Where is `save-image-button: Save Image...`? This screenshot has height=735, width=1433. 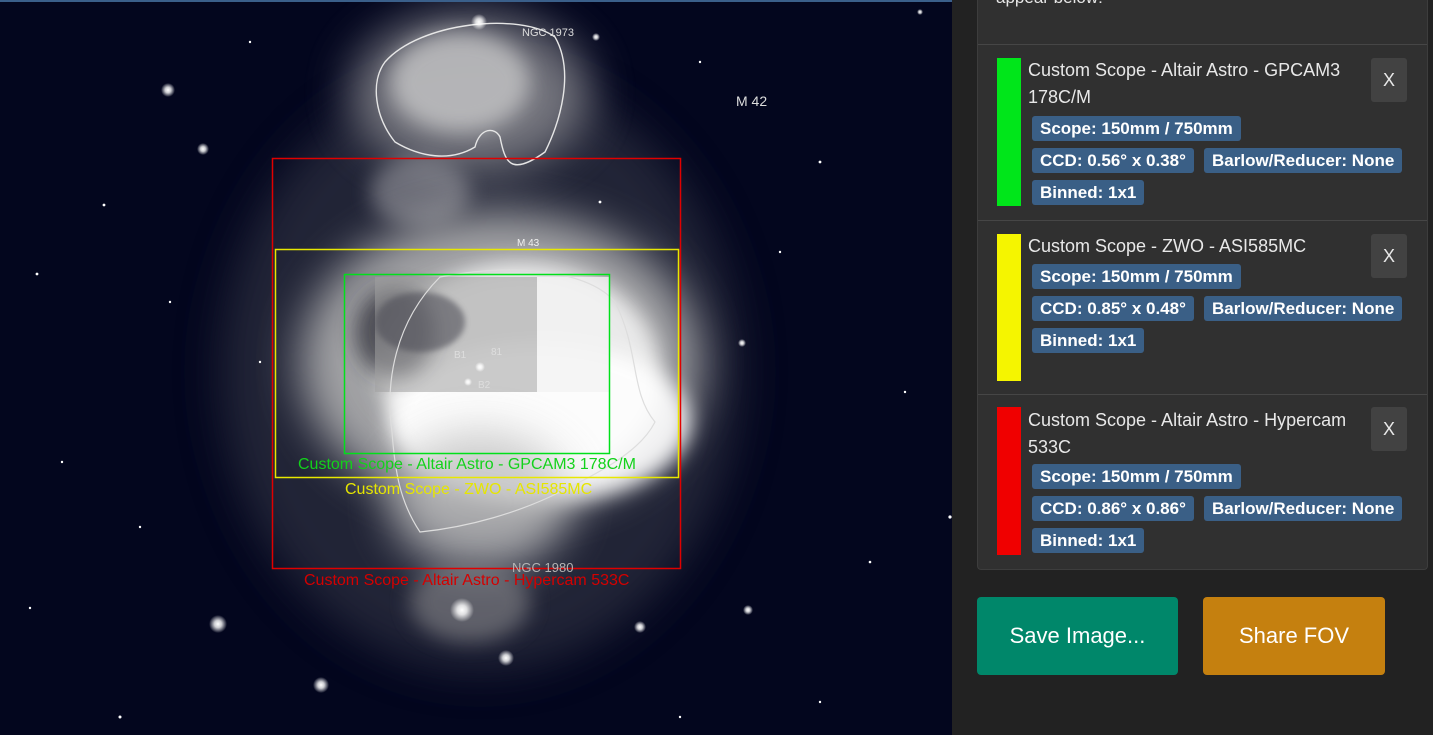 save-image-button: Save Image... is located at coordinates (1077, 636).